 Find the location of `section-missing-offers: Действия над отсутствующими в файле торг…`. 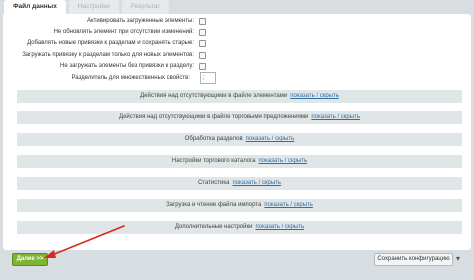

section-missing-offers: Действия над отсутствующими в файле торг… is located at coordinates (239, 117).